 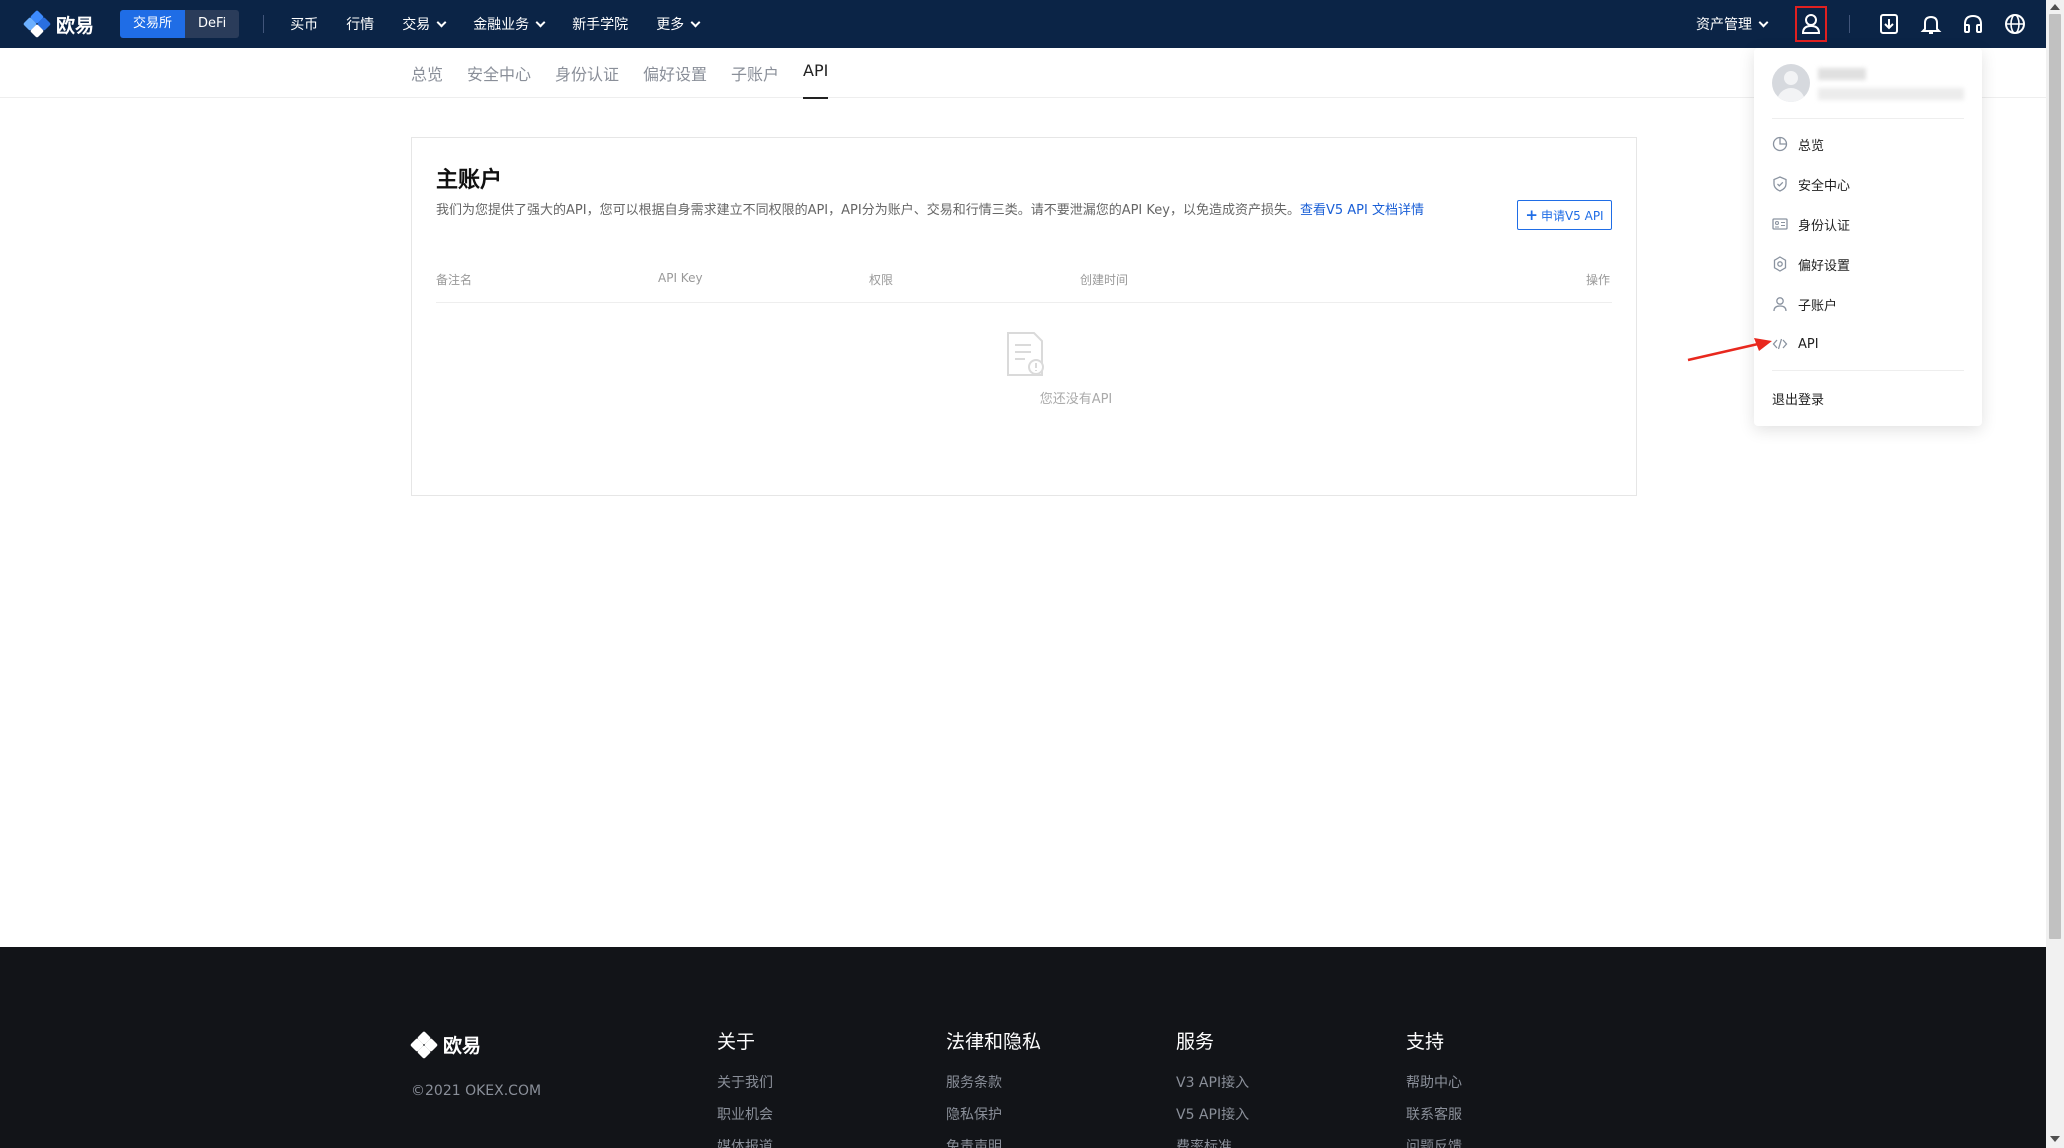 What do you see at coordinates (993, 1081) in the screenshot?
I see `footer-link: 服务条款` at bounding box center [993, 1081].